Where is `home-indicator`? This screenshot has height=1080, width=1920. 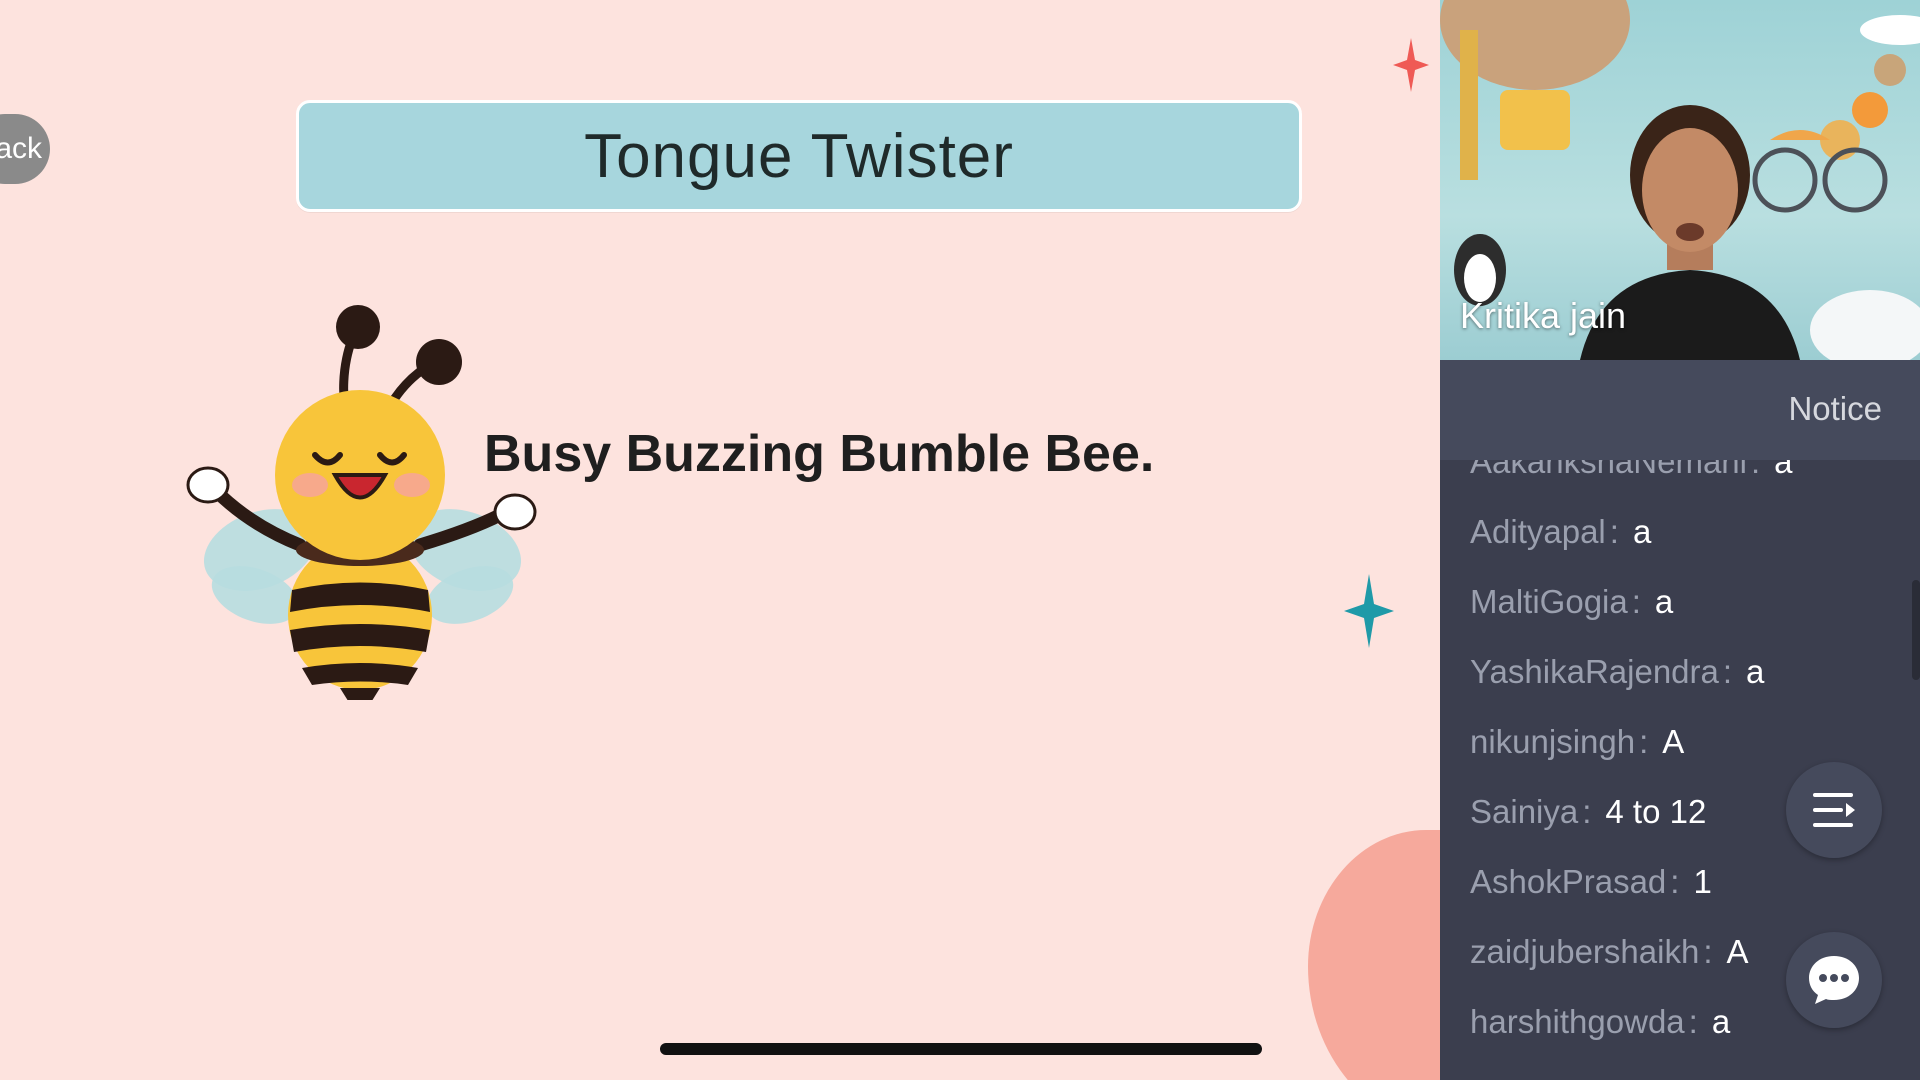 home-indicator is located at coordinates (961, 1049).